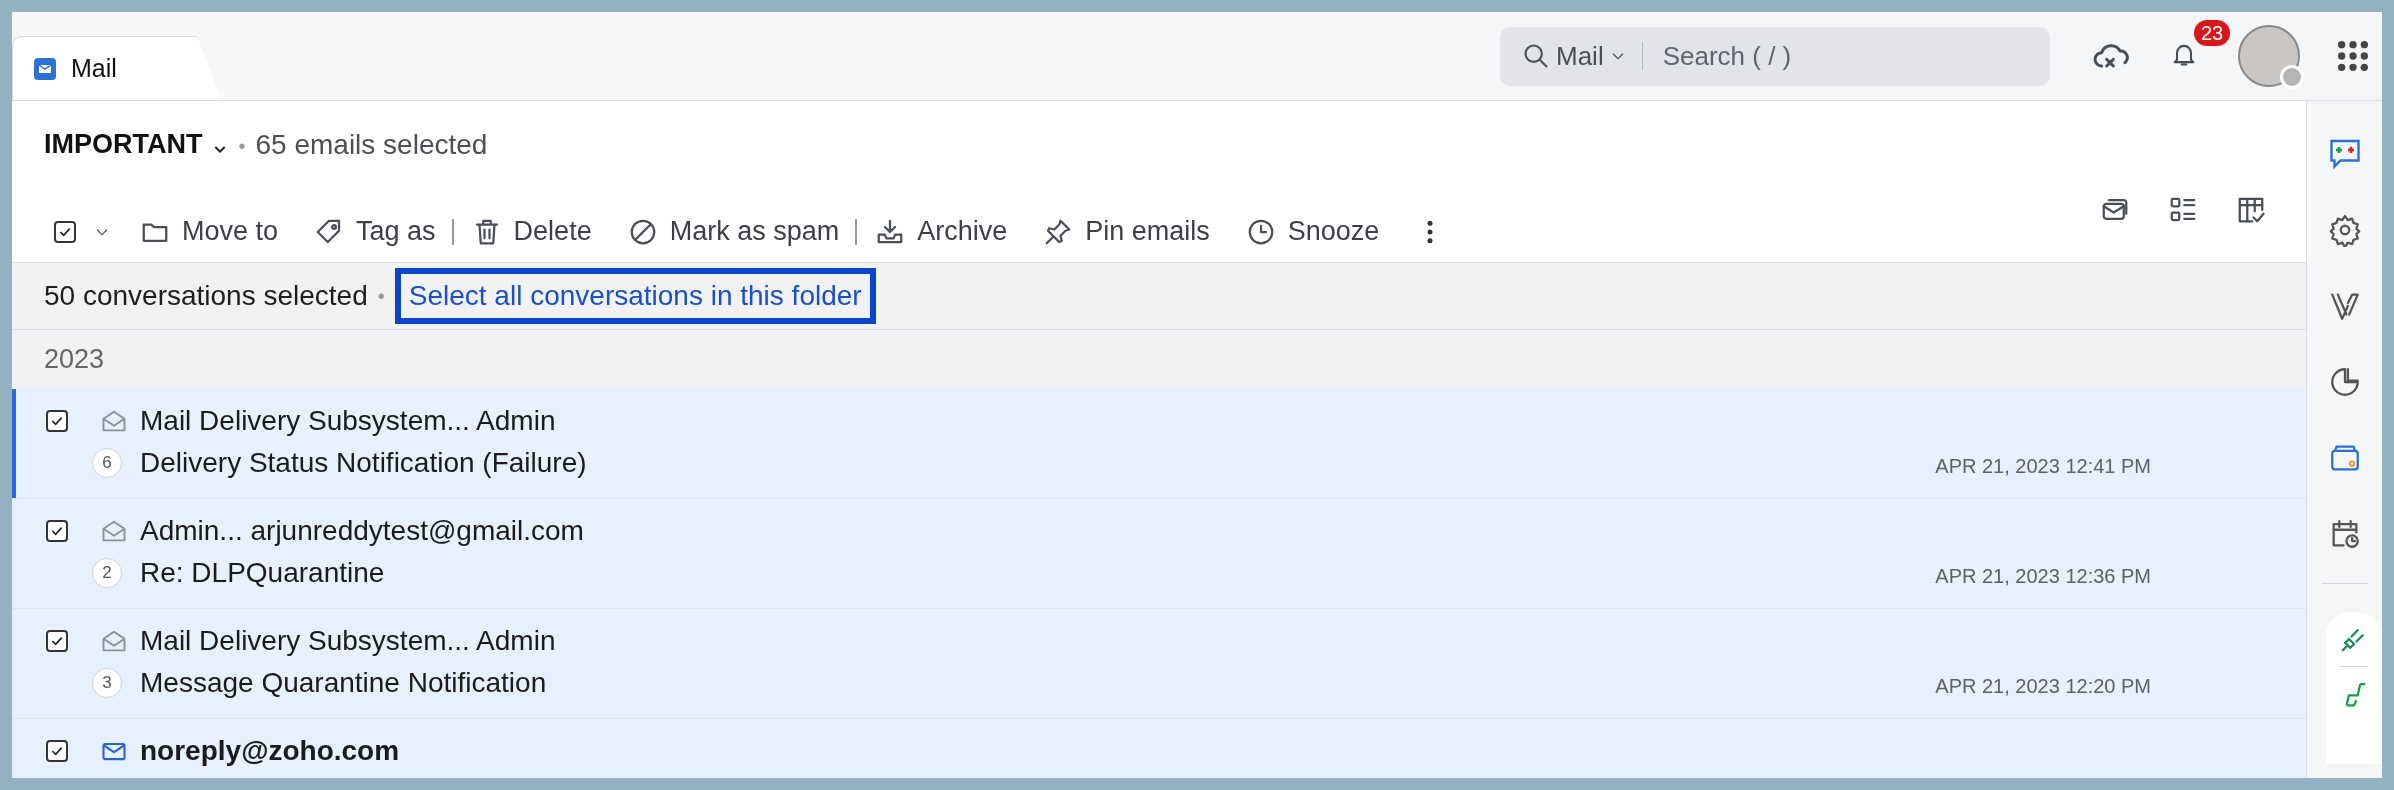 The width and height of the screenshot is (2394, 790). What do you see at coordinates (206, 296) in the screenshot?
I see `selection-count: 50 conversations selected` at bounding box center [206, 296].